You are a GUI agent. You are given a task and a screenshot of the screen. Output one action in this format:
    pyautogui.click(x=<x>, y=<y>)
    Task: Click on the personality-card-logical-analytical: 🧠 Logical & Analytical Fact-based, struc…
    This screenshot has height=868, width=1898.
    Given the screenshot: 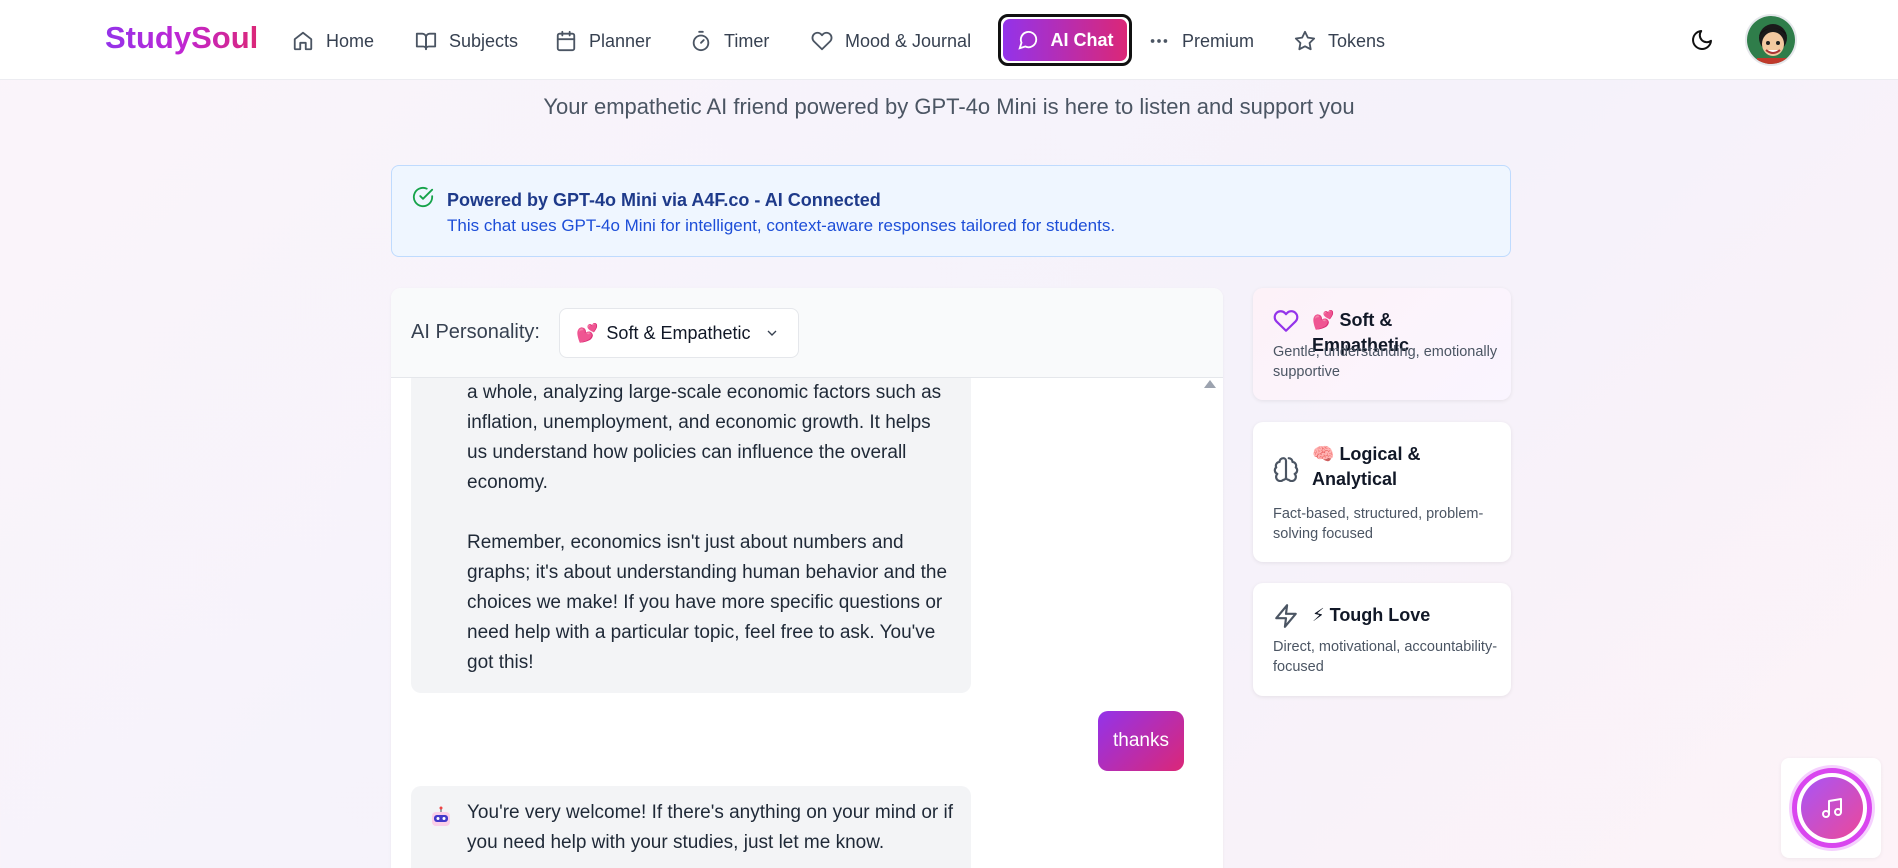 What is the action you would take?
    pyautogui.click(x=1382, y=492)
    